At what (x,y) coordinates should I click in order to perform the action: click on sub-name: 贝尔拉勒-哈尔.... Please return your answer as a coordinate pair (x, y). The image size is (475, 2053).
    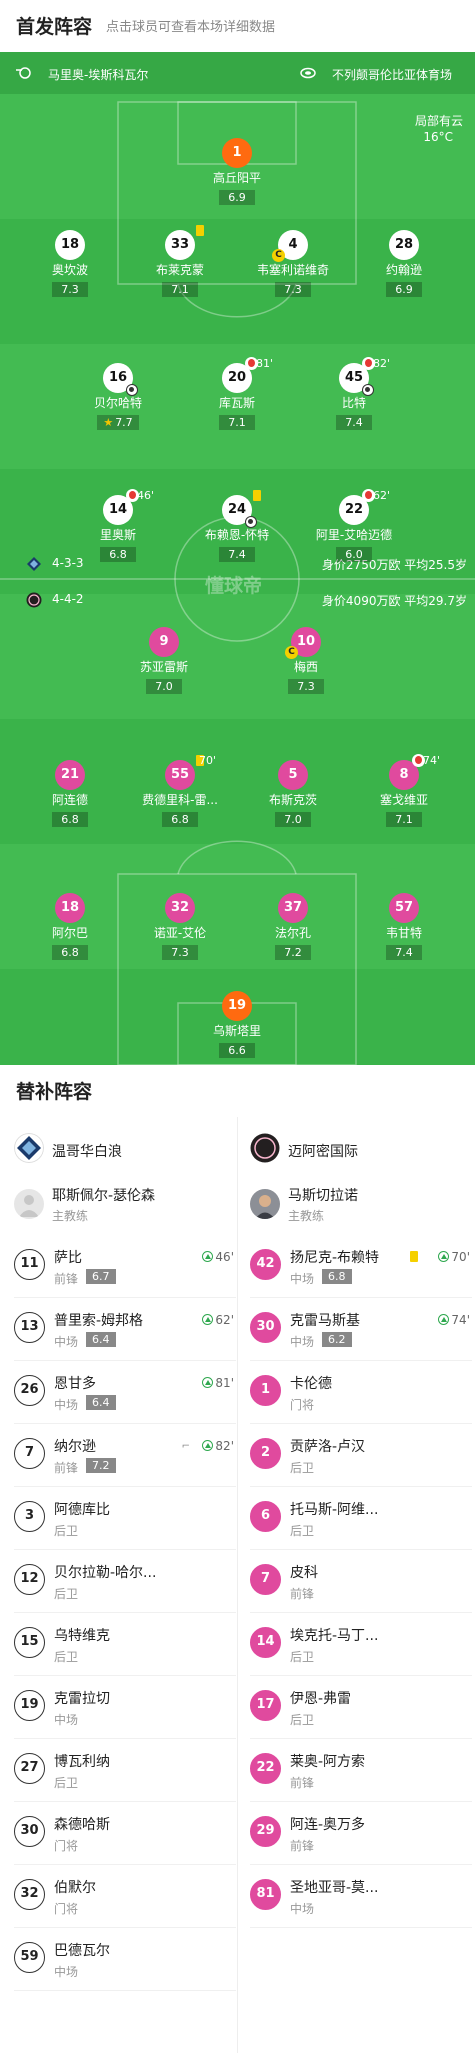
    Looking at the image, I should click on (105, 1573).